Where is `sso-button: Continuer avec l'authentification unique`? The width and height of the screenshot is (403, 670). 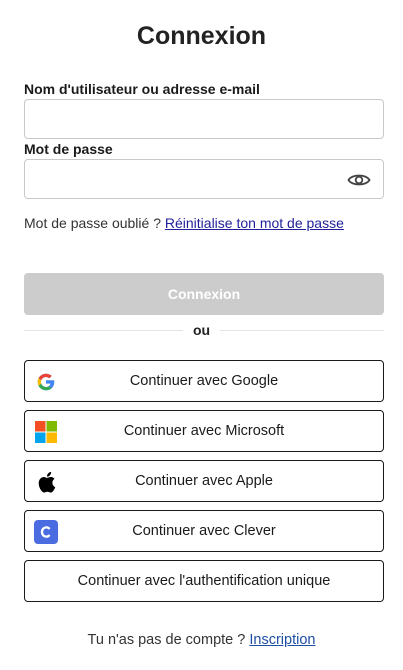
sso-button: Continuer avec l'authentification unique is located at coordinates (204, 581).